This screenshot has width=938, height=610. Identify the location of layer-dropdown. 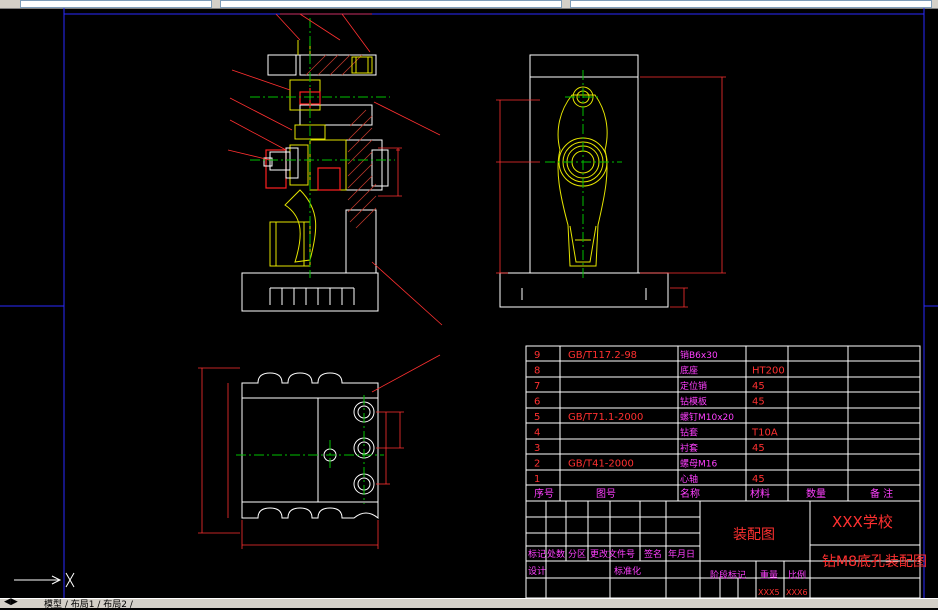
(116, 4).